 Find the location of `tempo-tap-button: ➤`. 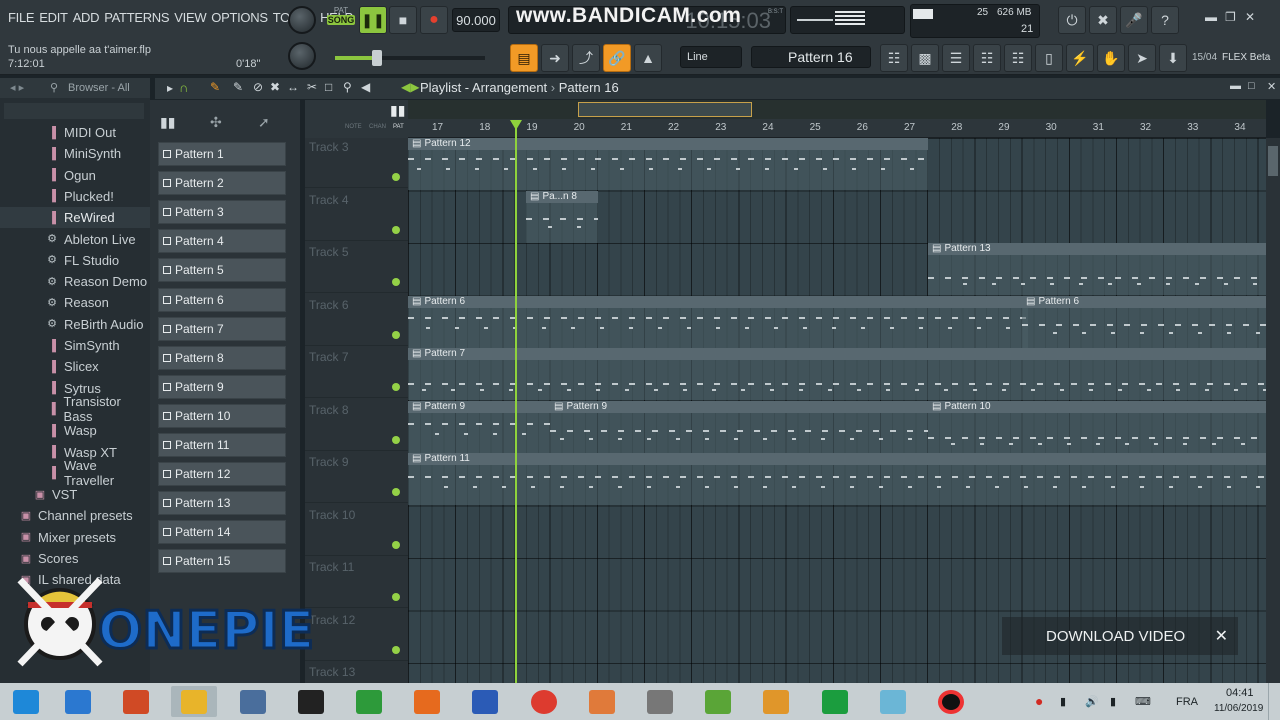

tempo-tap-button: ➤ is located at coordinates (1142, 58).